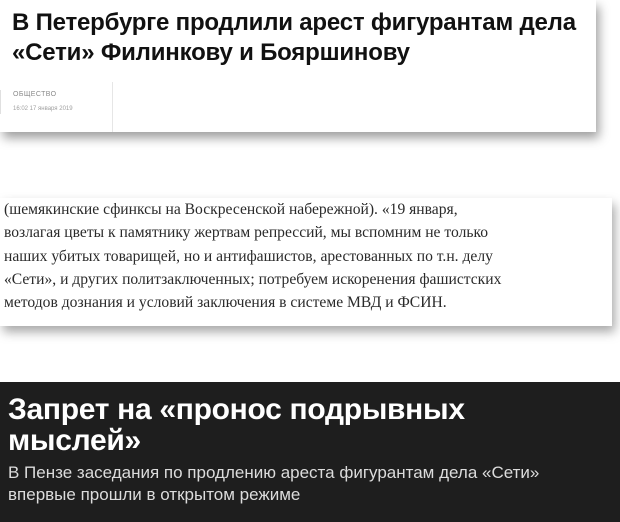 The height and width of the screenshot is (522, 620). I want to click on publish-date: 16:02 17 января 2019, so click(43, 109).